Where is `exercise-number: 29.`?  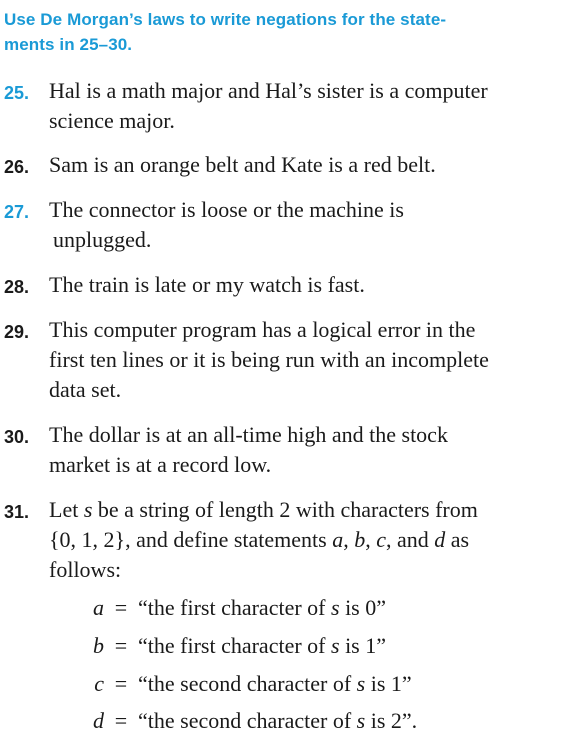 exercise-number: 29. is located at coordinates (17, 332).